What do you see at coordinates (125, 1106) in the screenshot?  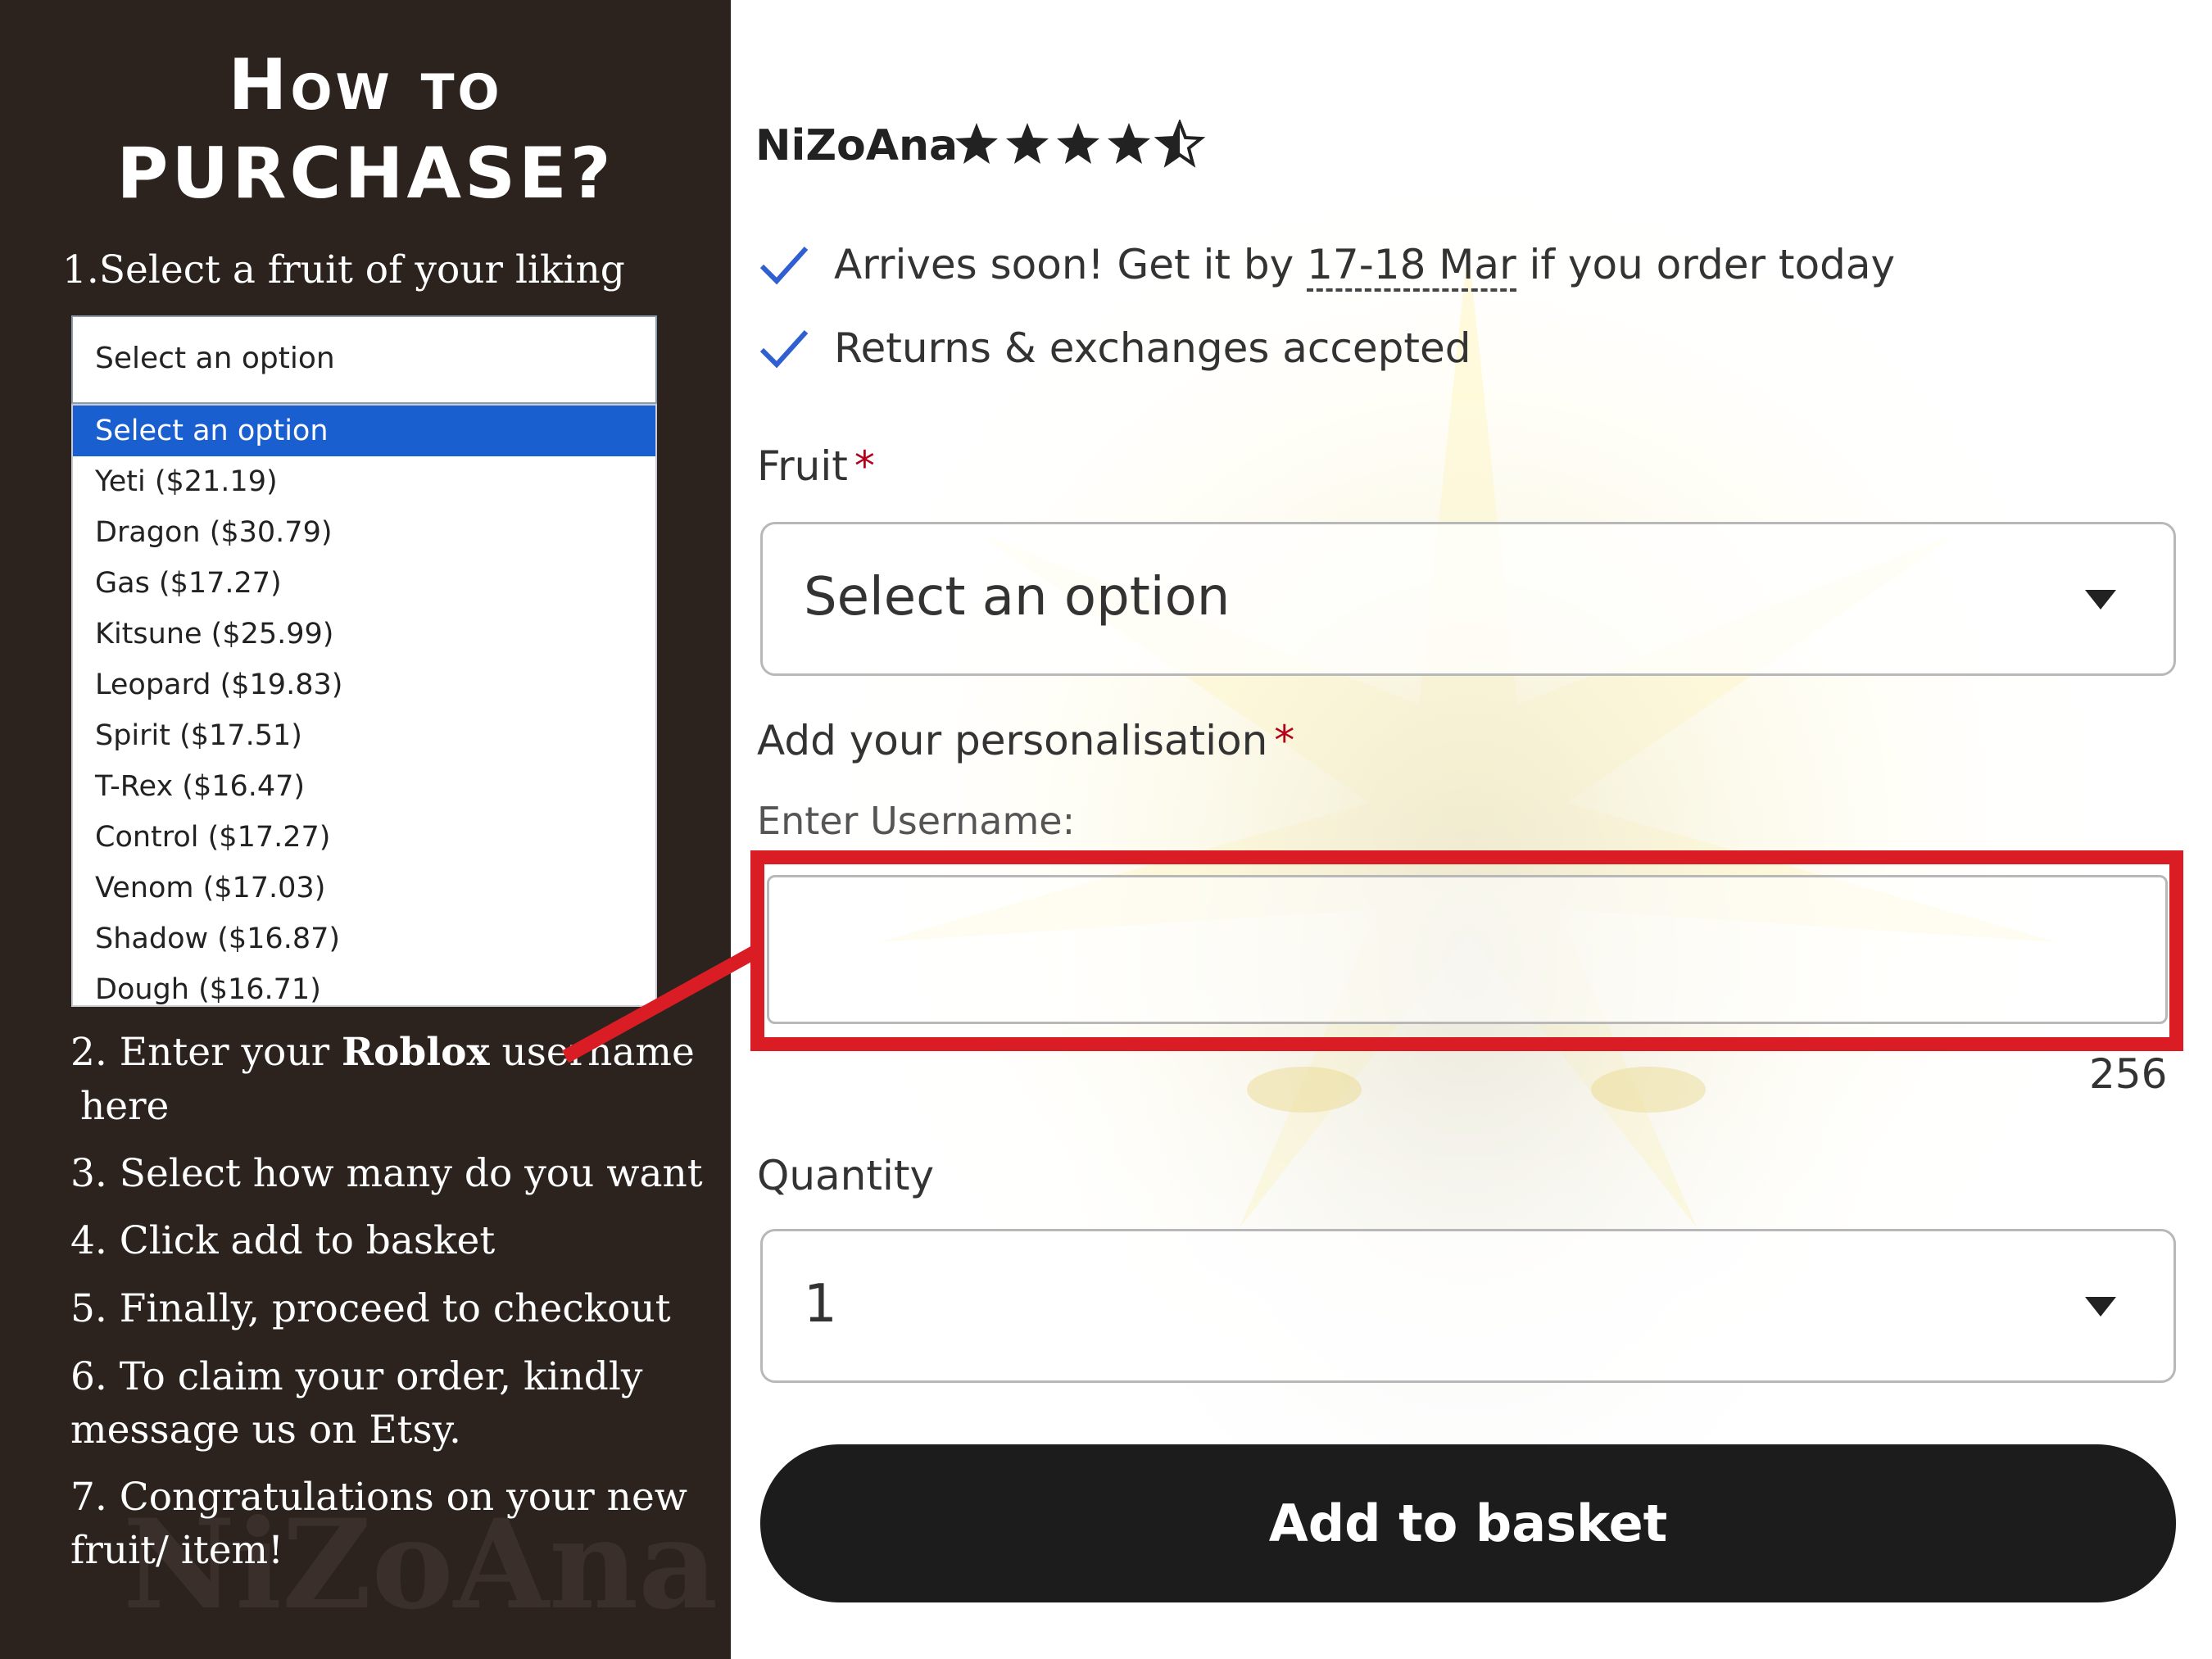 I see `step-2-line-2: here` at bounding box center [125, 1106].